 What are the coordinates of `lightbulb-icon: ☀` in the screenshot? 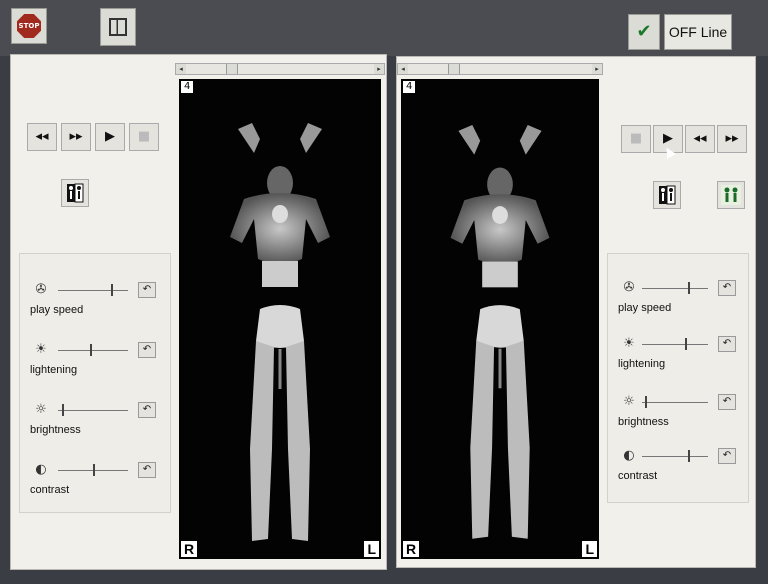 It's located at (41, 349).